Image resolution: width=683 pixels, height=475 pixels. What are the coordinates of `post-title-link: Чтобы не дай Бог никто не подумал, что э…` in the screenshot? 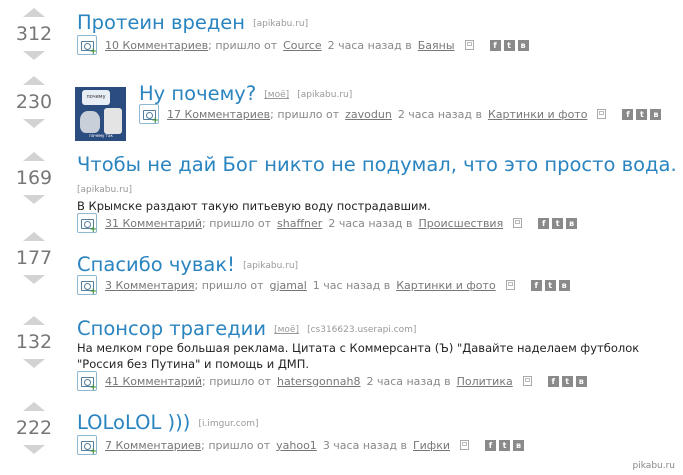 It's located at (377, 164).